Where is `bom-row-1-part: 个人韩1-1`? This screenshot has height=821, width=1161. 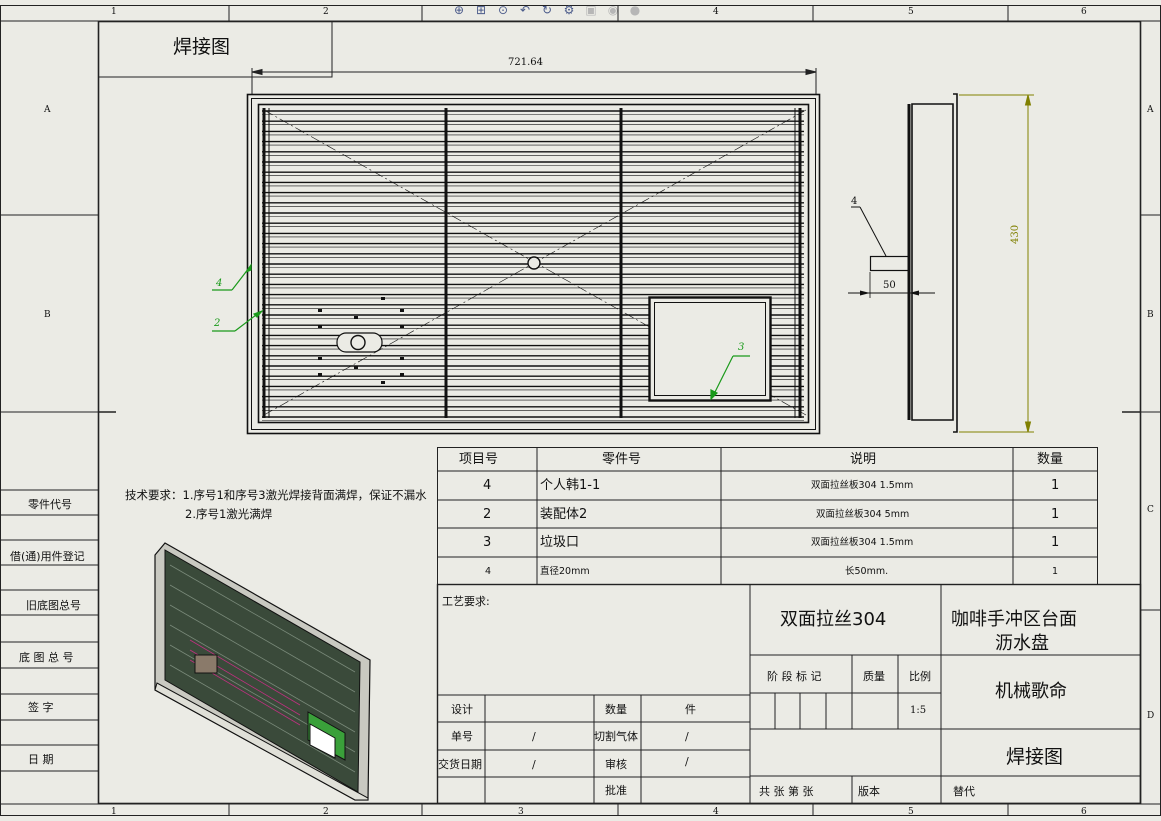
bom-row-1-part: 个人韩1-1 is located at coordinates (570, 485).